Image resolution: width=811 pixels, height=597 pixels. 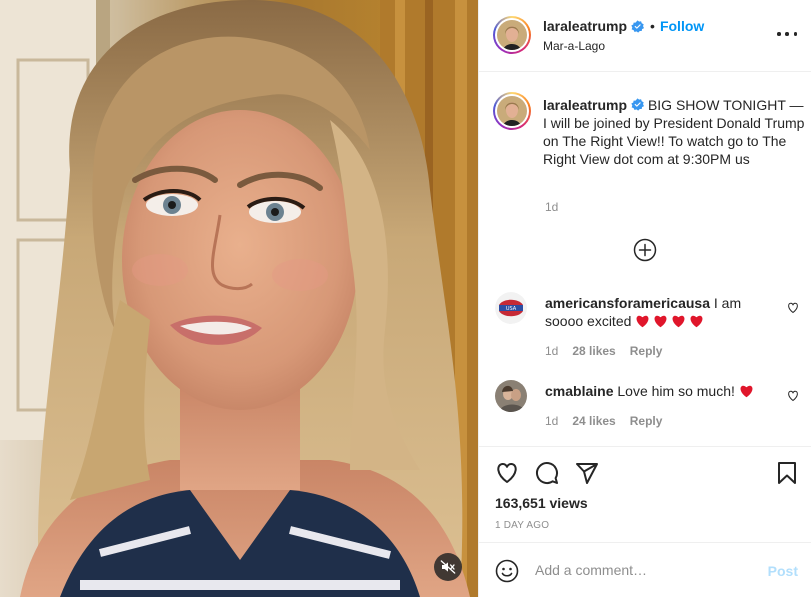 What do you see at coordinates (585, 26) in the screenshot?
I see `author-username-link: laraleatrump` at bounding box center [585, 26].